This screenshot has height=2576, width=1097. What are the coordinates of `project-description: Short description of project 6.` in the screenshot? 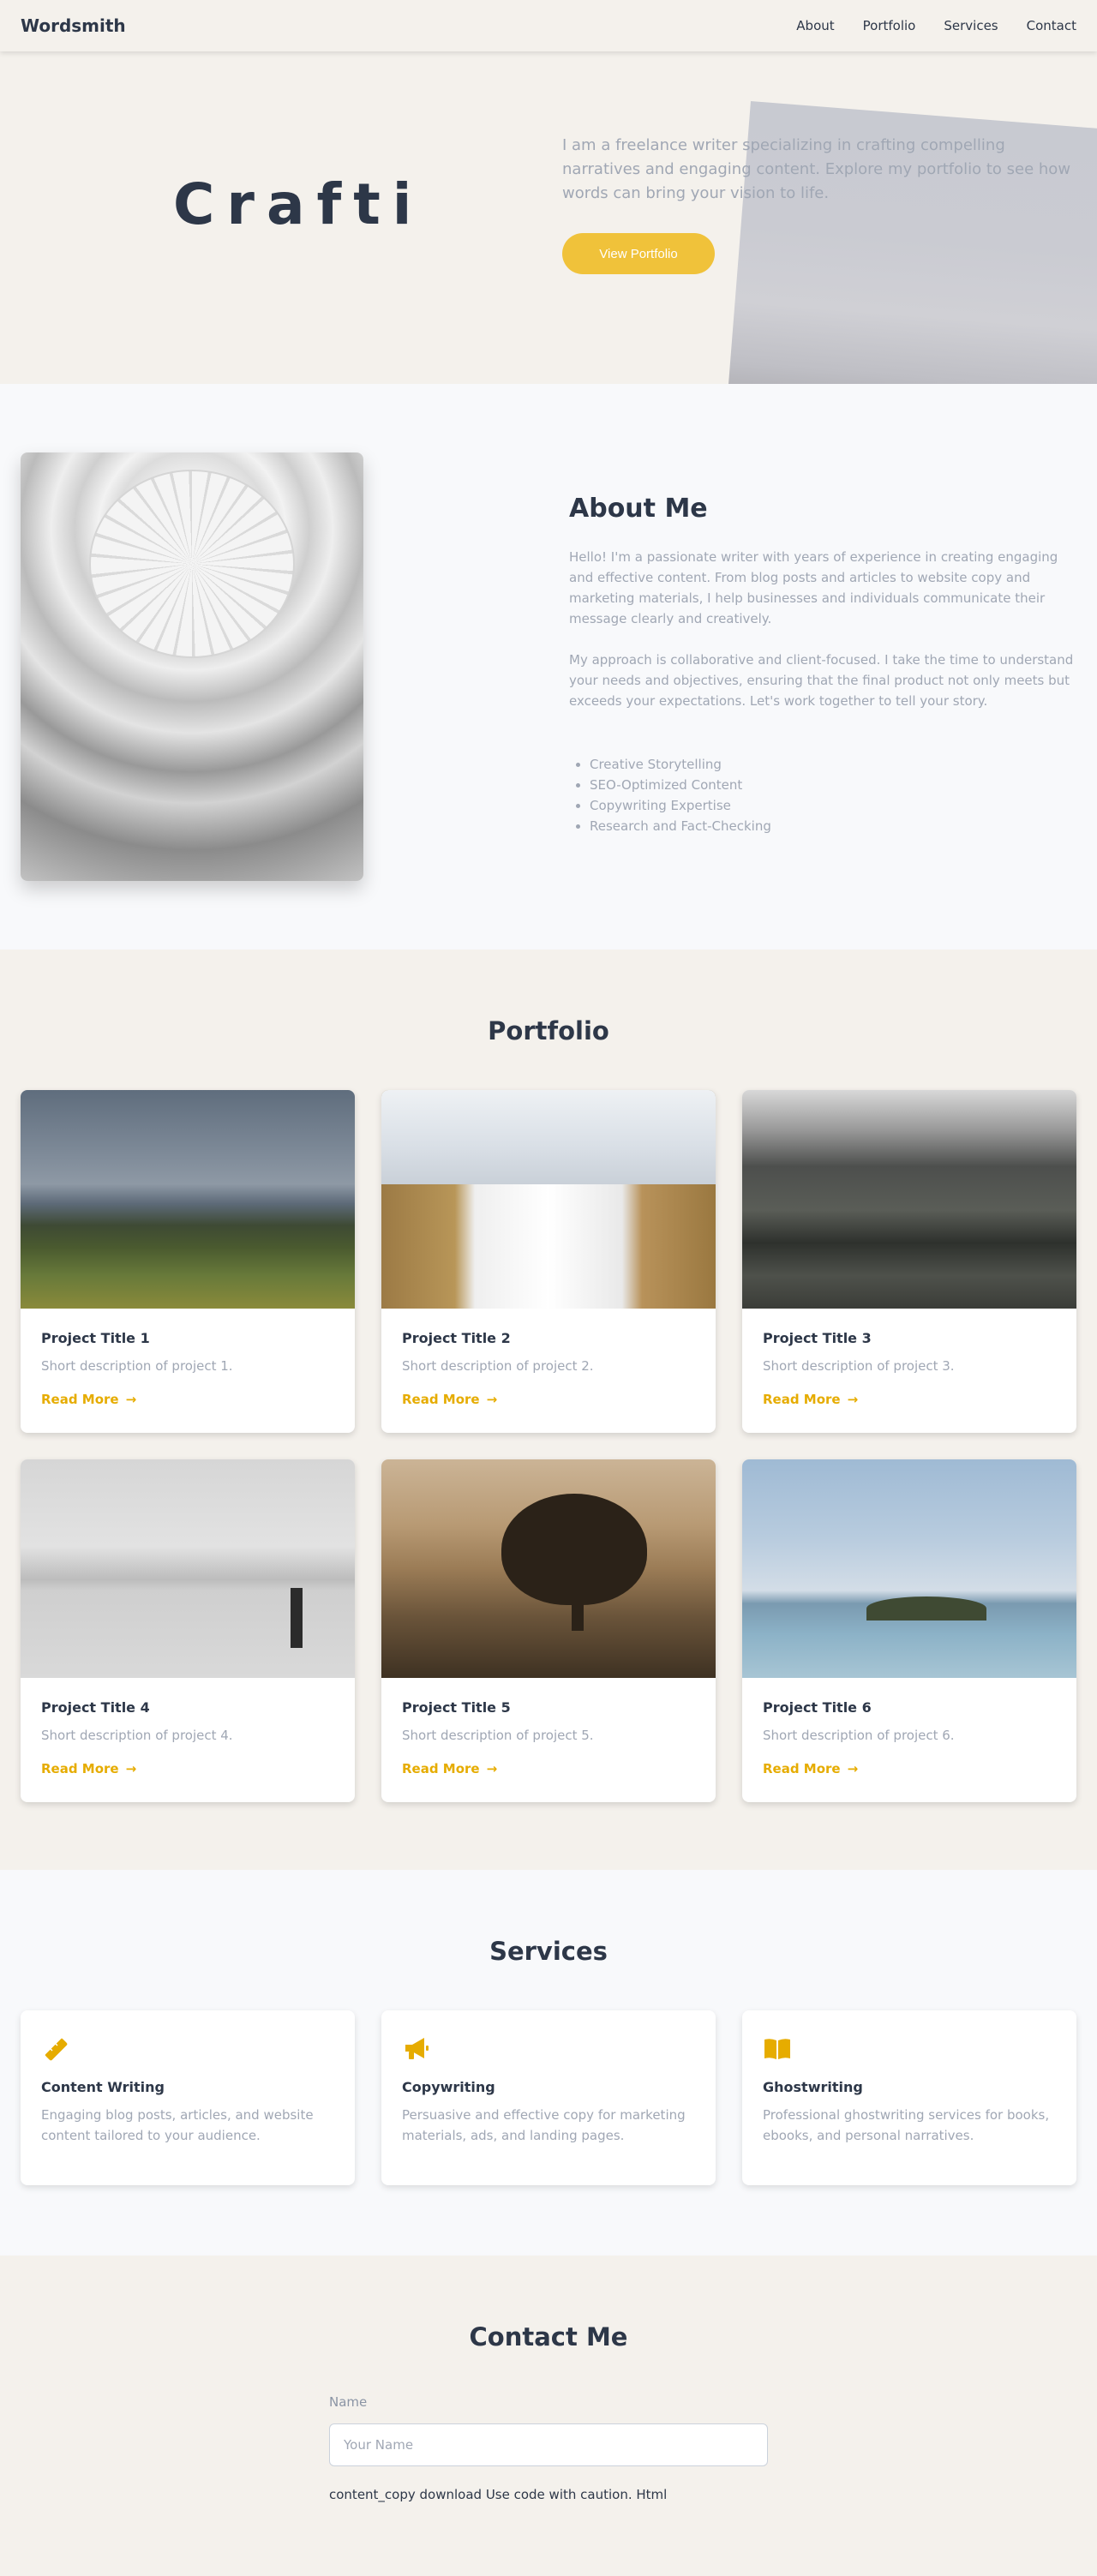 It's located at (859, 1735).